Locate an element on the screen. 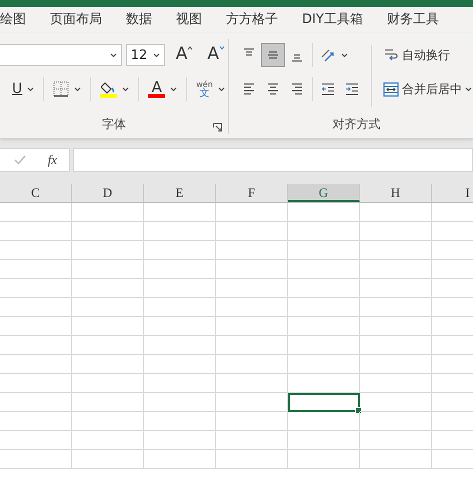 The image size is (473, 477). merge-center-button: 合并后居中 is located at coordinates (426, 89).